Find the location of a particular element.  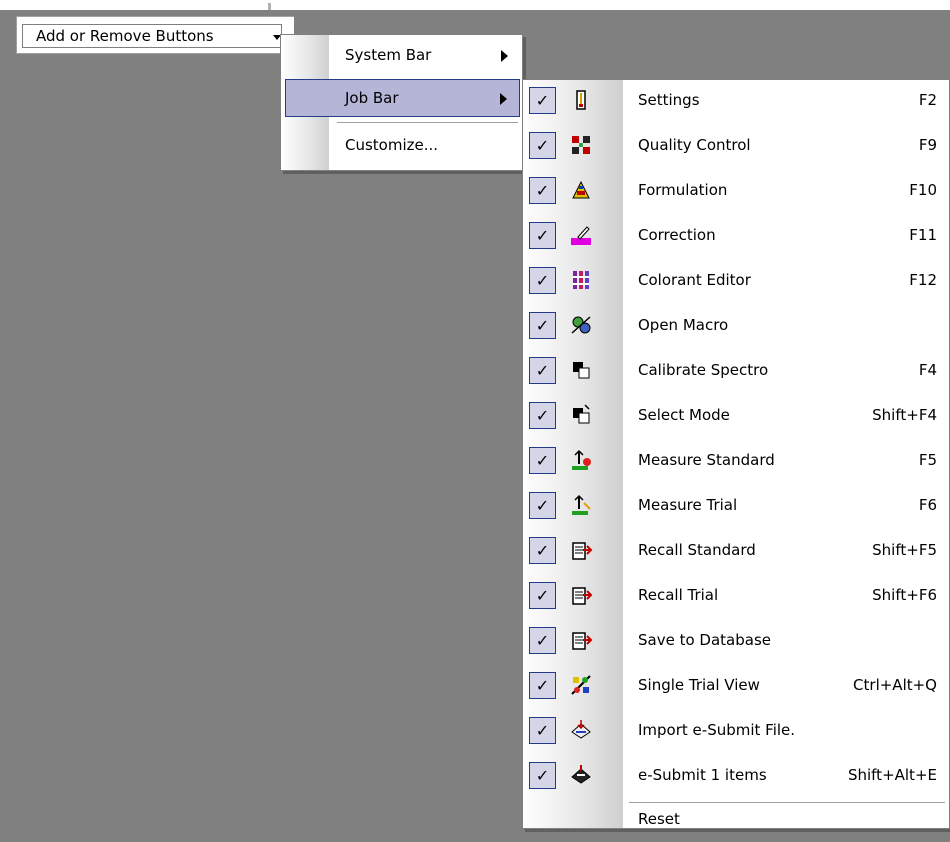

menu-item-shortcut: F11 is located at coordinates (923, 235).